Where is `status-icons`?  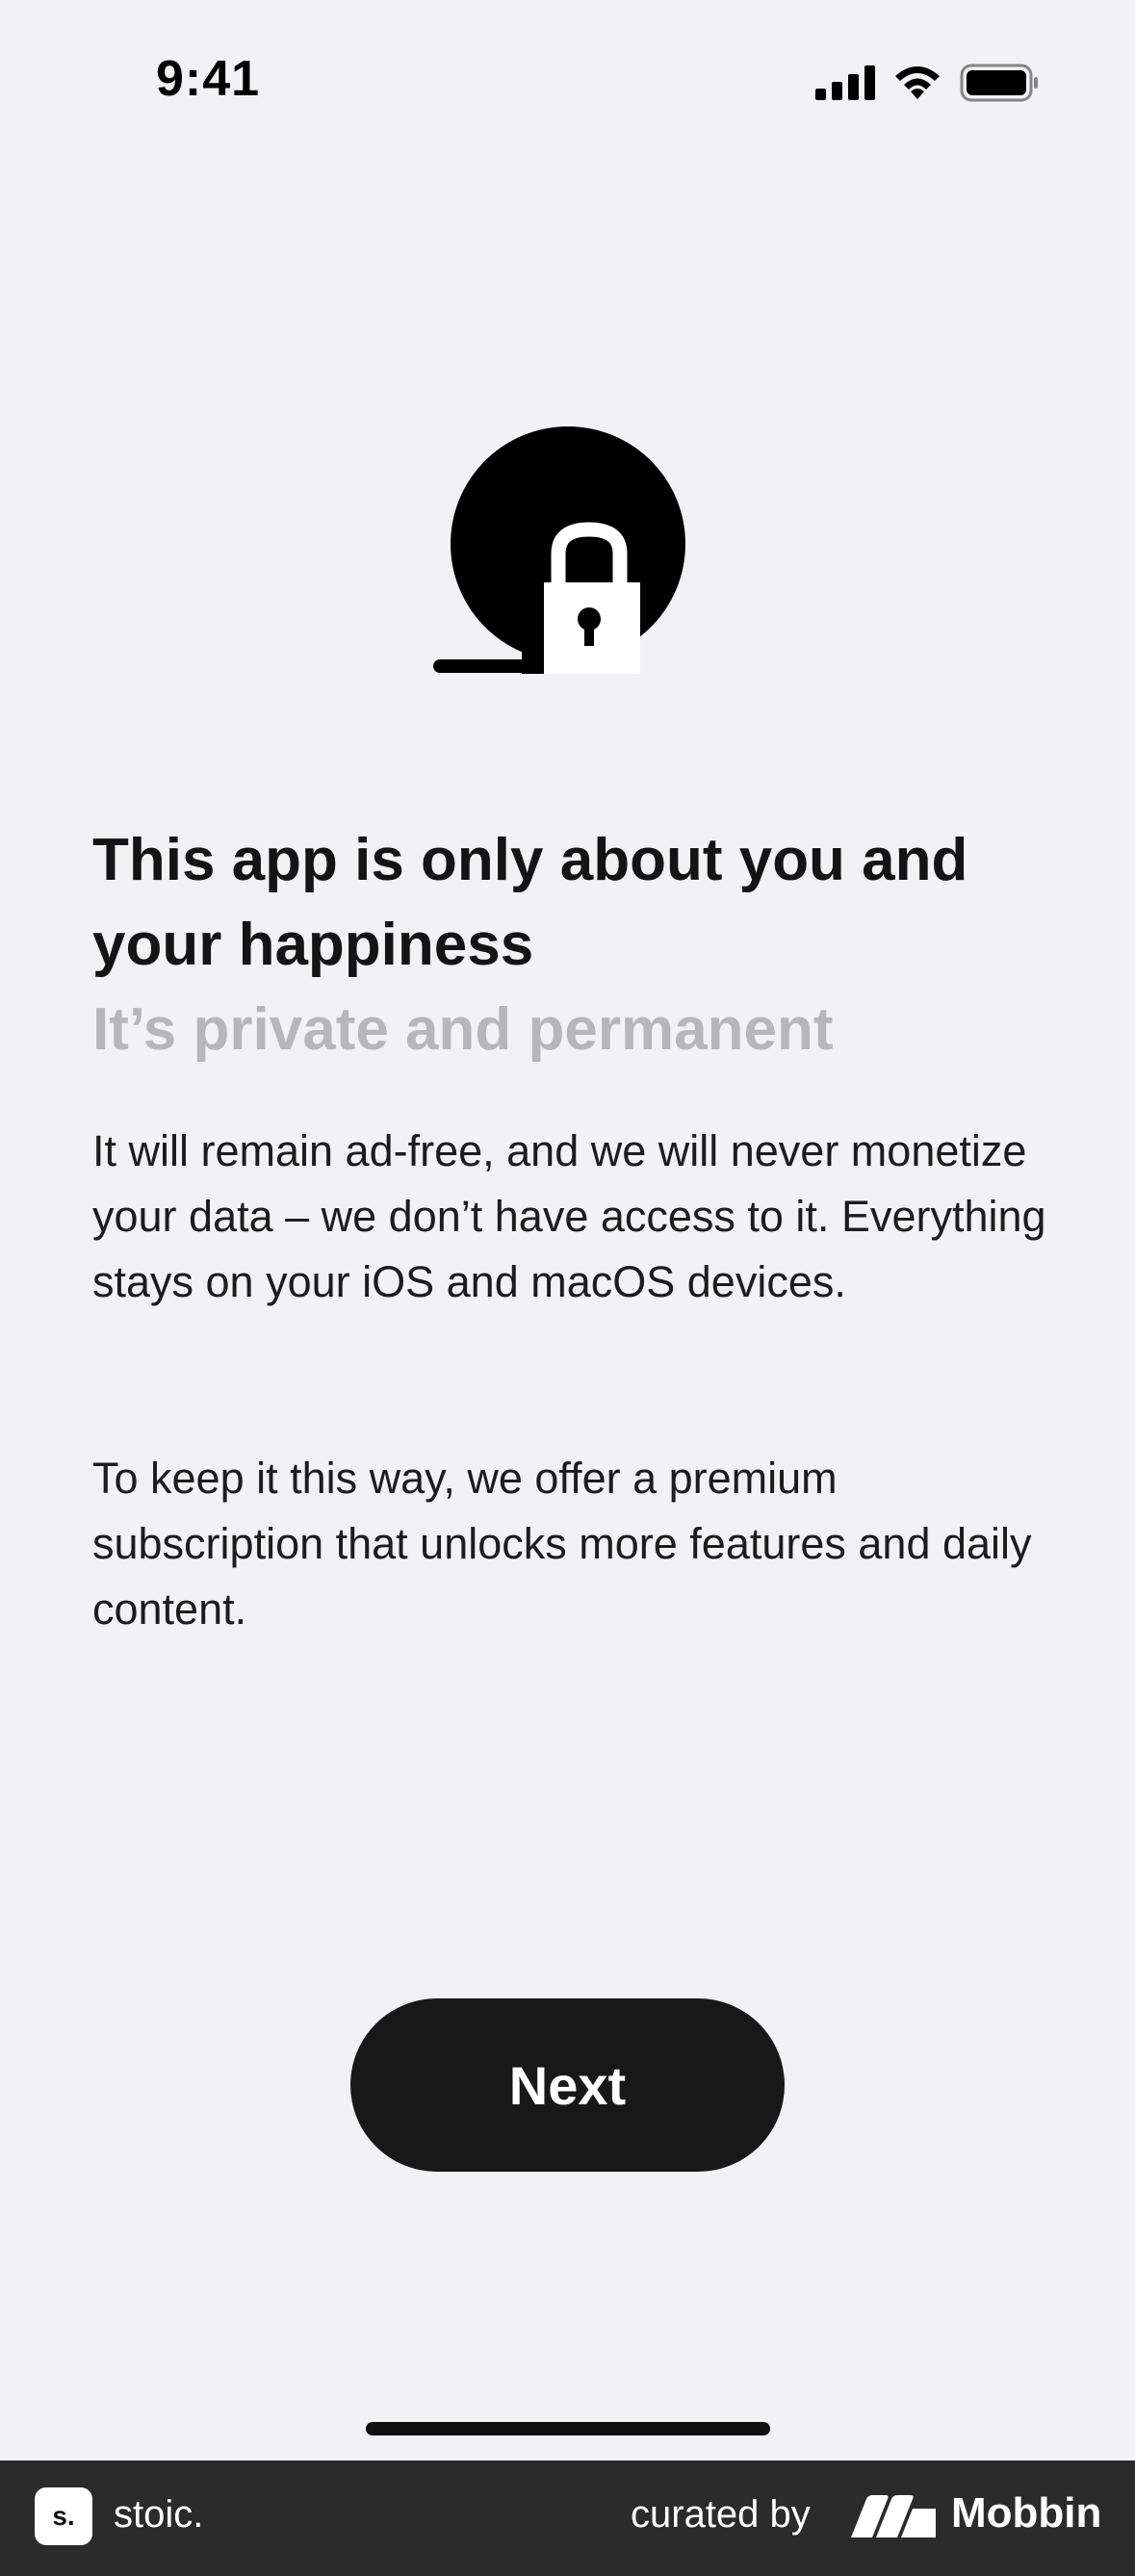 status-icons is located at coordinates (927, 83).